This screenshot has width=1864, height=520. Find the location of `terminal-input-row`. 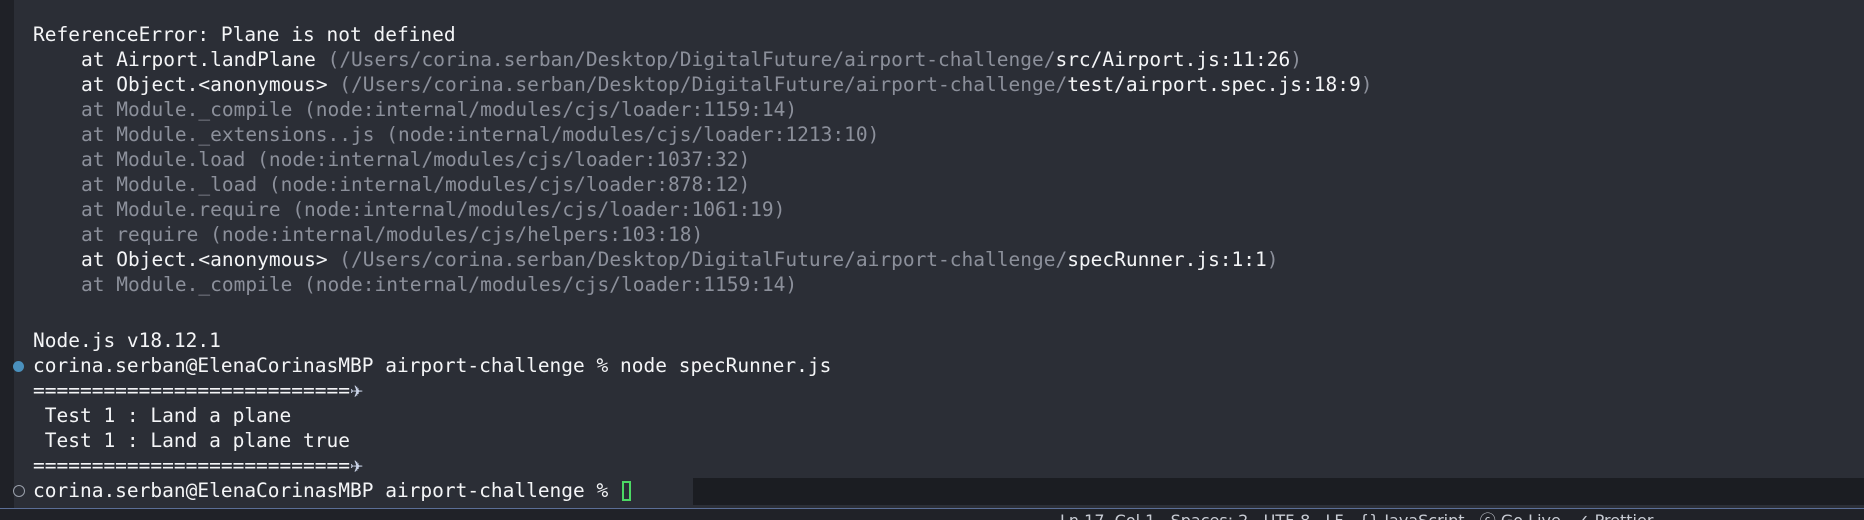

terminal-input-row is located at coordinates (1278, 491).